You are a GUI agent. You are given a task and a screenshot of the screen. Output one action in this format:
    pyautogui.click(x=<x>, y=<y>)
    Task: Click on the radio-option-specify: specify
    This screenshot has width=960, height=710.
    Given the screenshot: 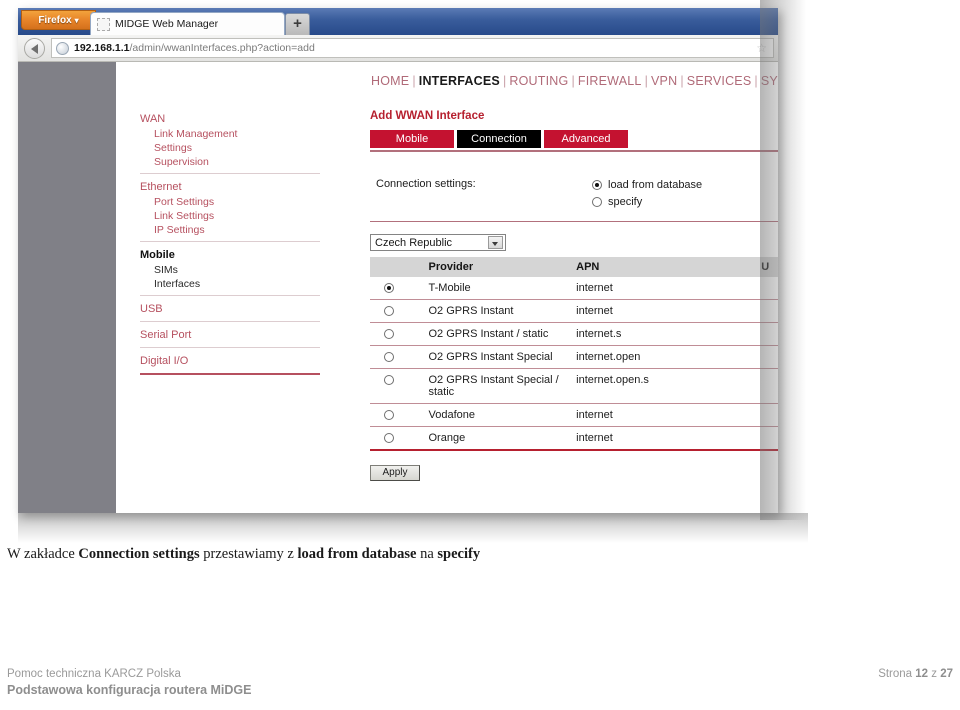 What is the action you would take?
    pyautogui.click(x=647, y=201)
    